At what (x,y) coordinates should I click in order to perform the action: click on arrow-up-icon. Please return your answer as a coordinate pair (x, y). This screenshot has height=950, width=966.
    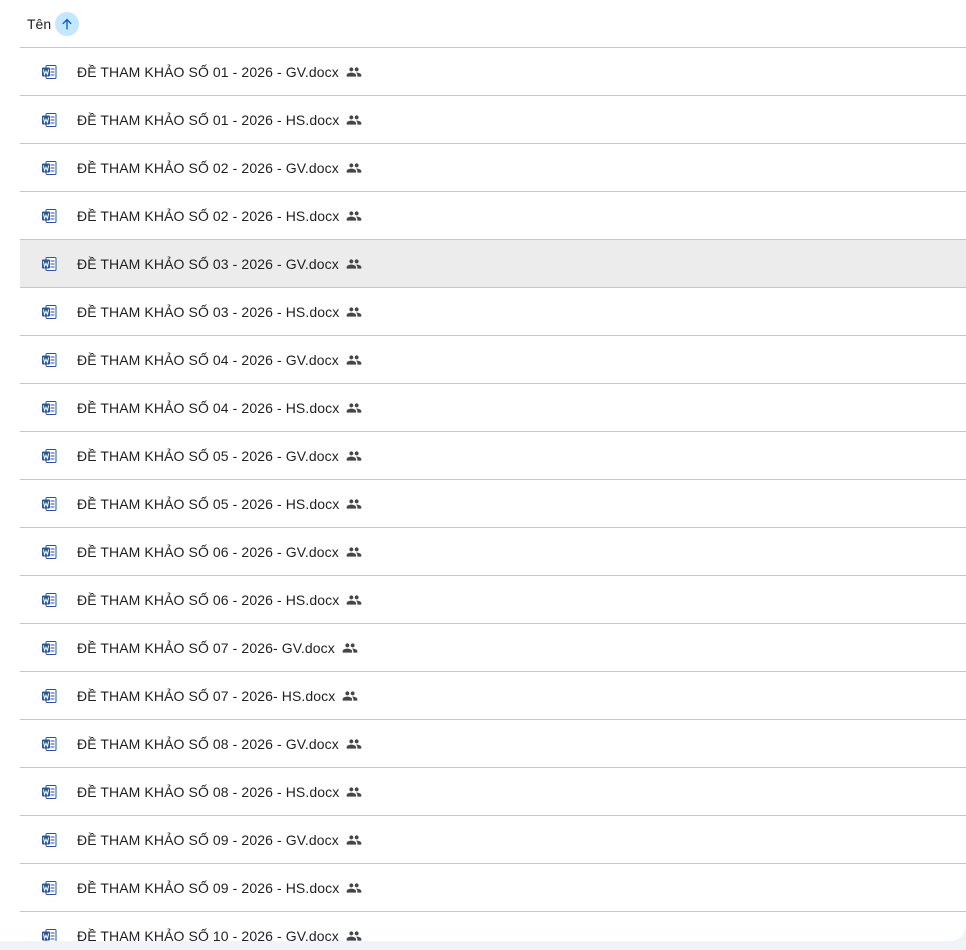
    Looking at the image, I should click on (67, 23).